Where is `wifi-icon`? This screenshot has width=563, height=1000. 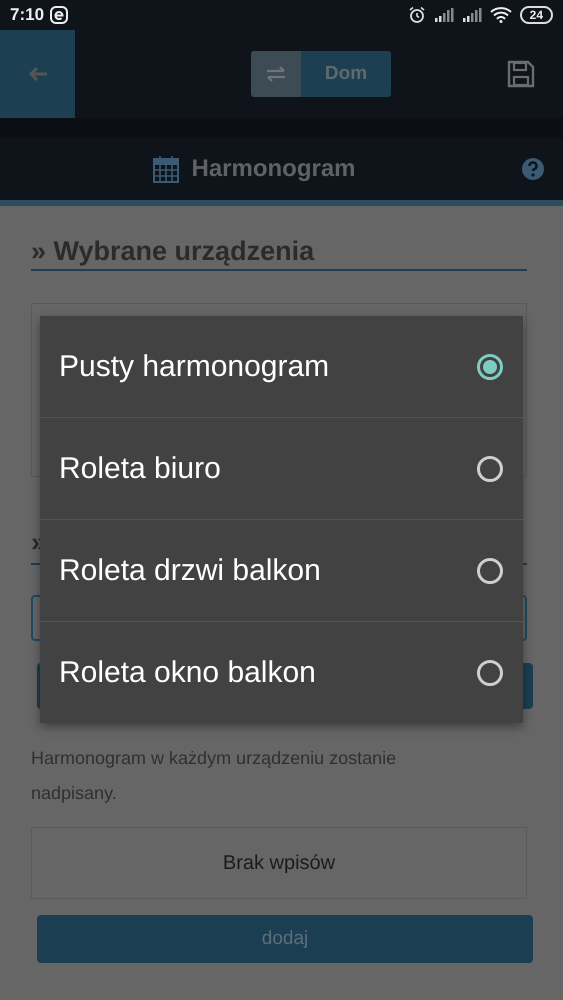 wifi-icon is located at coordinates (501, 15).